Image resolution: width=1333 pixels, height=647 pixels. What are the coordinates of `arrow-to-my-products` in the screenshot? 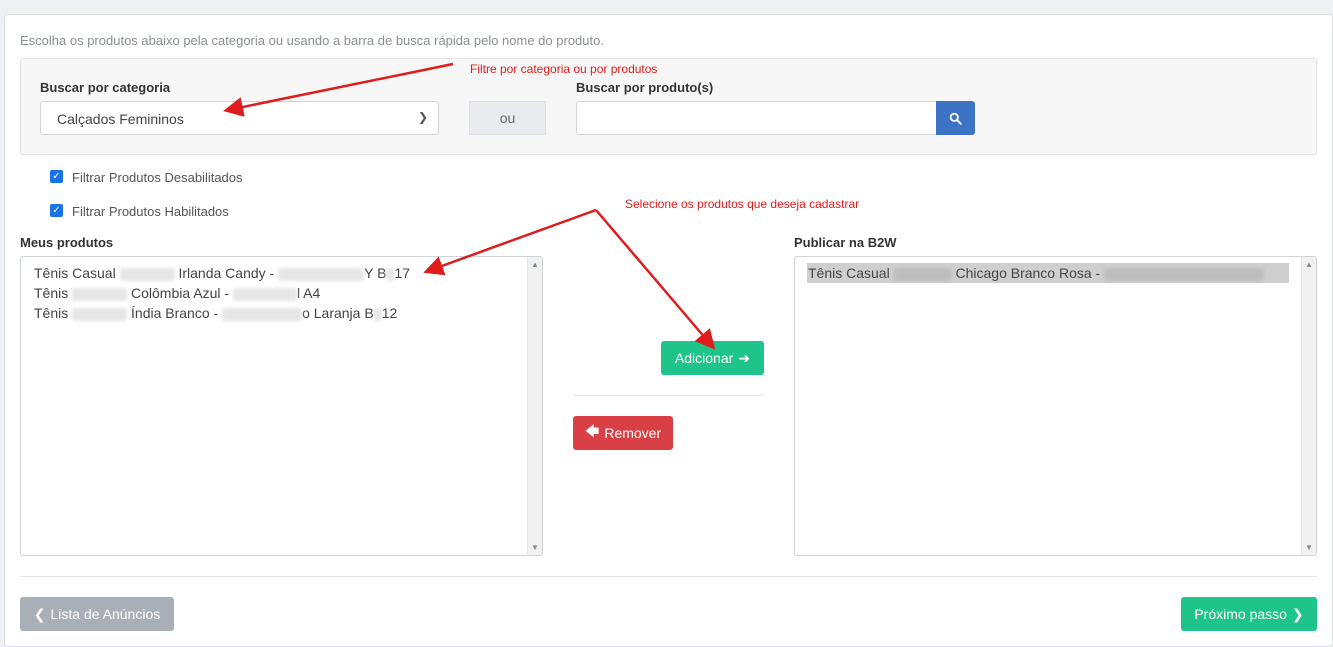 It's located at (510, 242).